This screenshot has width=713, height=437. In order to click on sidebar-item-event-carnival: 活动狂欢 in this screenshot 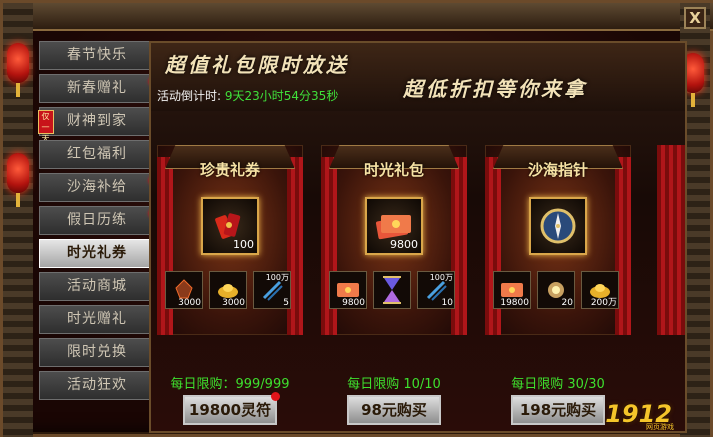, I will do `click(97, 385)`.